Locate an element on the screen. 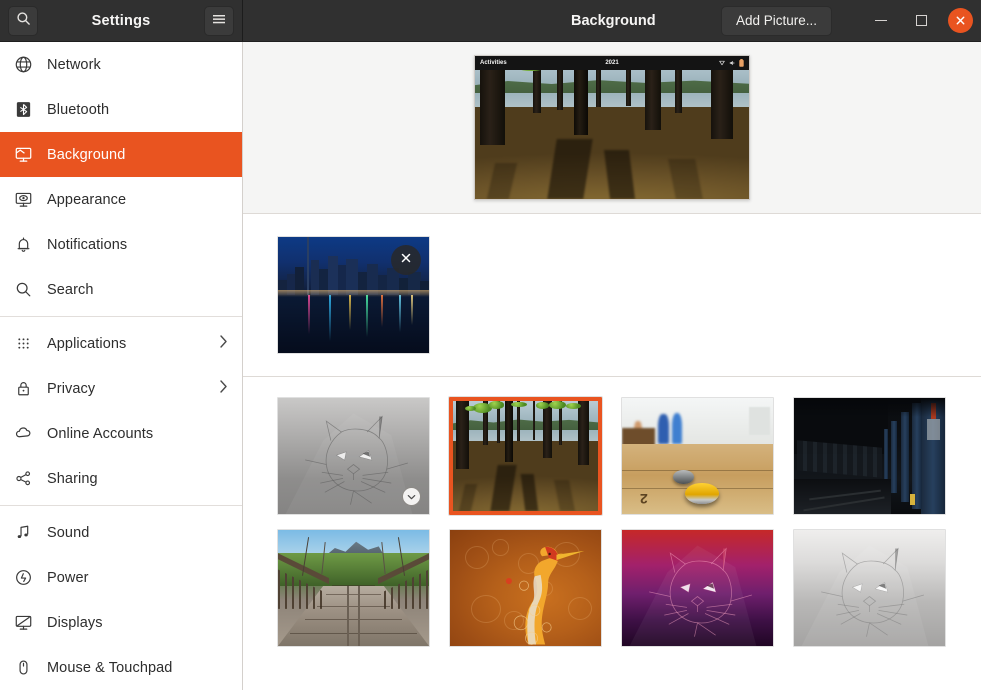 The height and width of the screenshot is (690, 981). sidebar-item-search: Search is located at coordinates (121, 289).